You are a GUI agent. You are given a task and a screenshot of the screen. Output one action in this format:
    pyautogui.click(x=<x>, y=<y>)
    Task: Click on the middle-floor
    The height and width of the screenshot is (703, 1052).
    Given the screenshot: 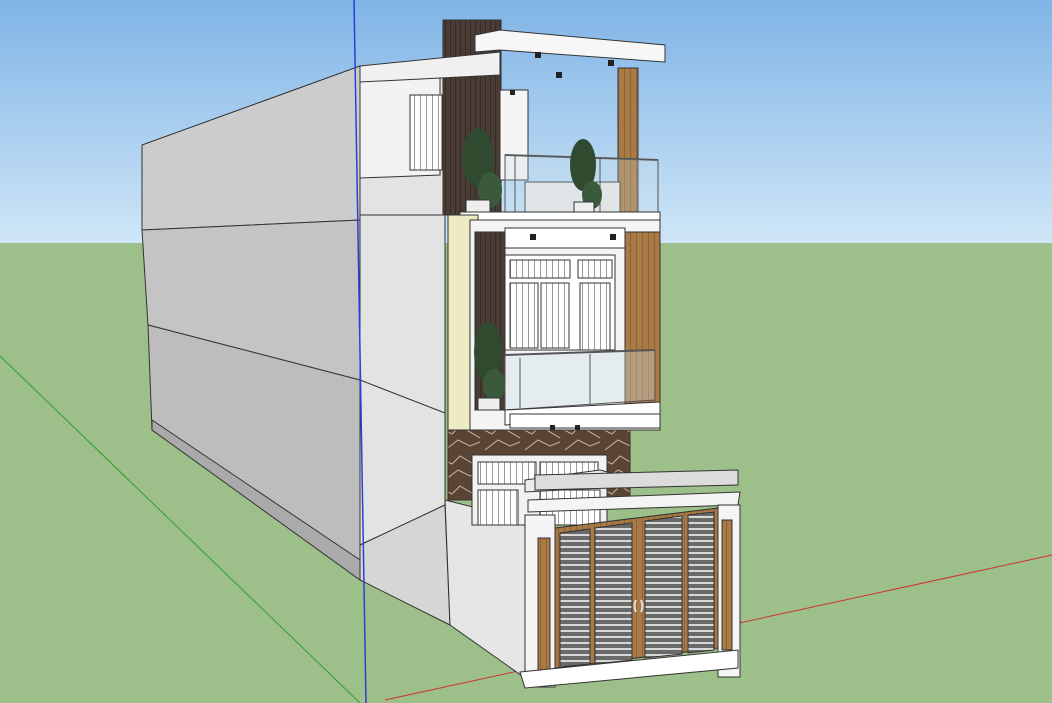 What is the action you would take?
    pyautogui.click(x=554, y=322)
    